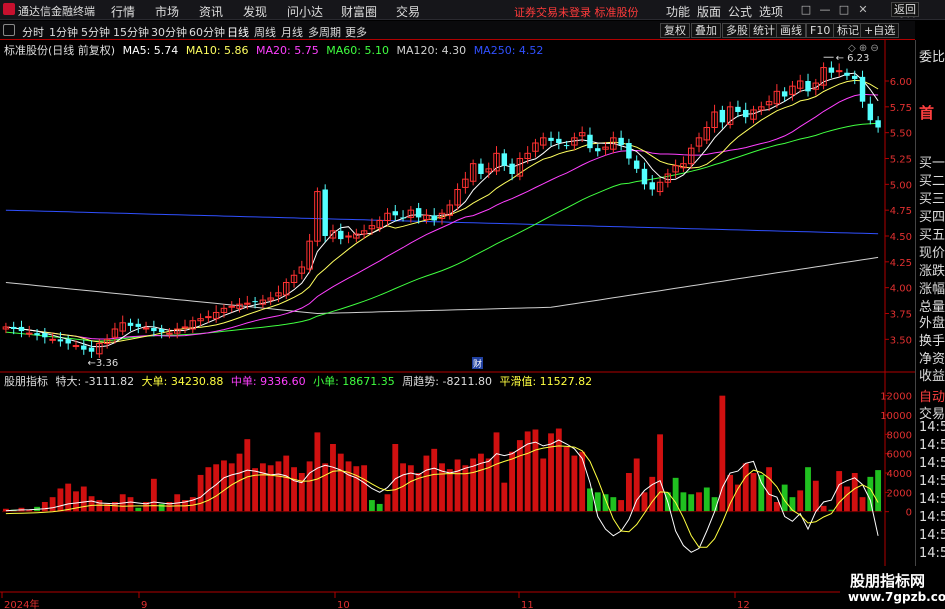 This screenshot has height=609, width=945. I want to click on period-60min: 60分钟, so click(207, 32).